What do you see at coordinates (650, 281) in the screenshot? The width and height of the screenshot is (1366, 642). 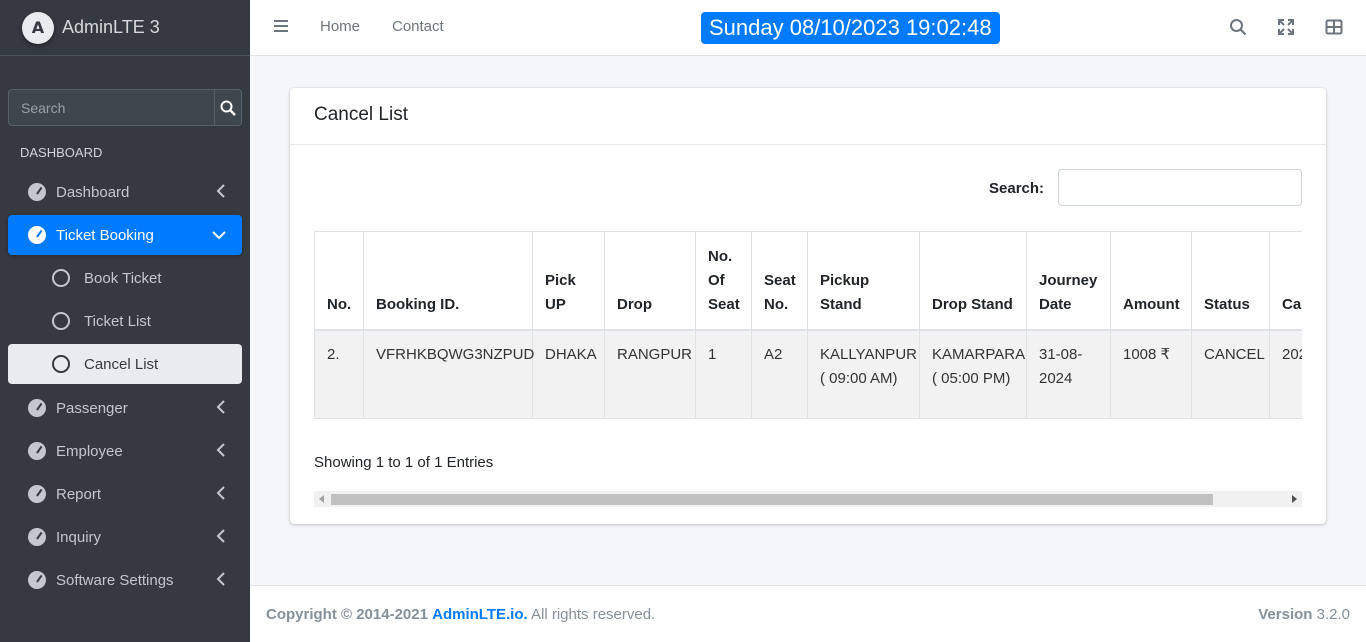 I see `column-header: Drop` at bounding box center [650, 281].